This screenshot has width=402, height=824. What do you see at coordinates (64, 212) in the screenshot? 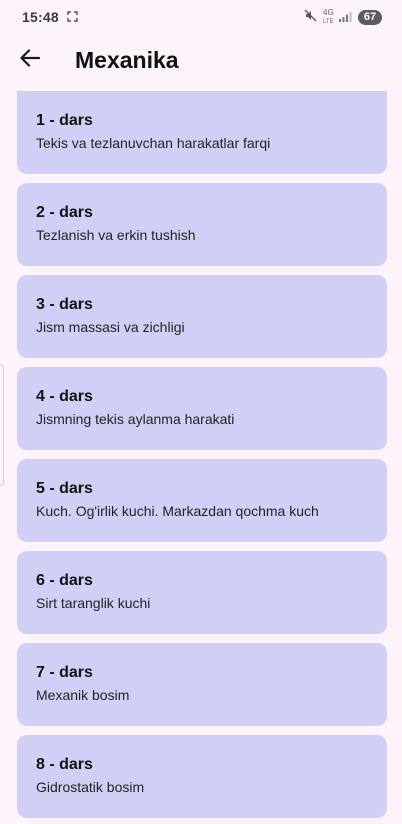
I see `lesson-number: 2 - dars` at bounding box center [64, 212].